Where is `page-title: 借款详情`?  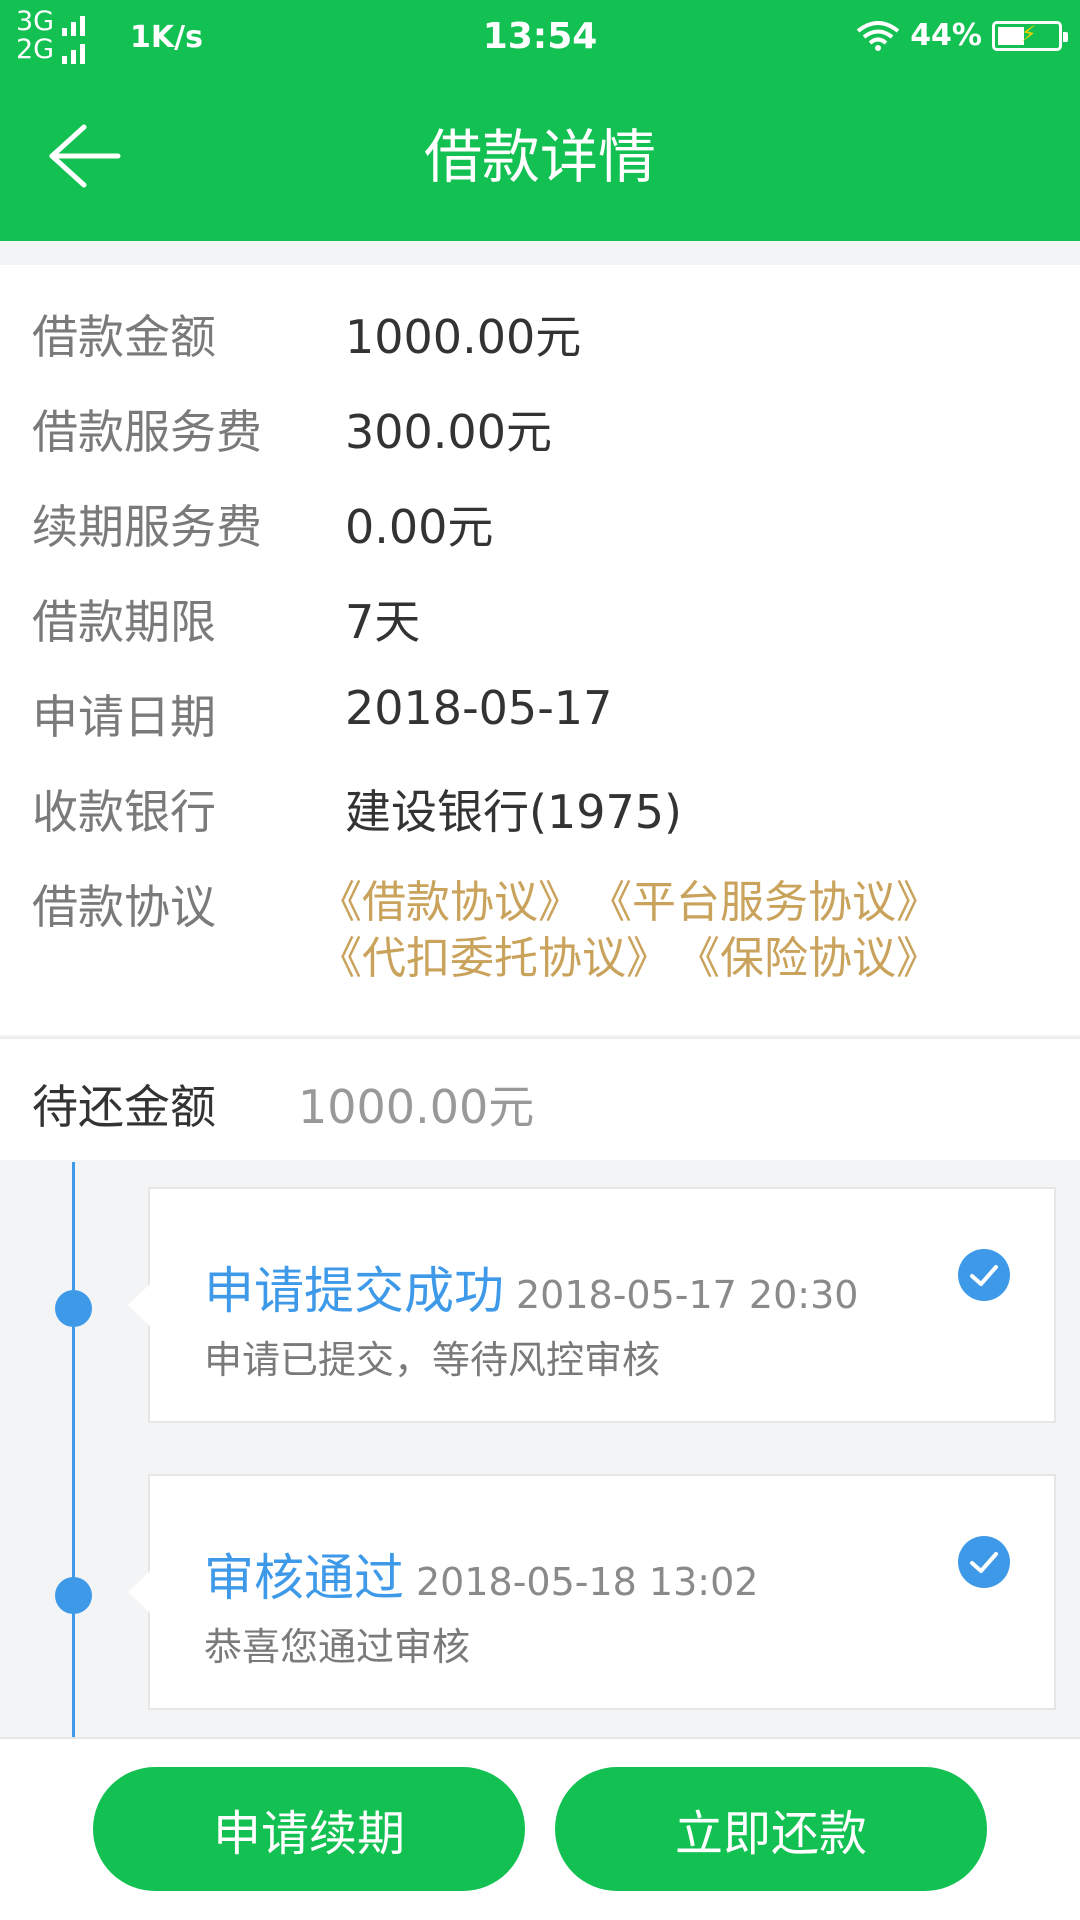
page-title: 借款详情 is located at coordinates (539, 157).